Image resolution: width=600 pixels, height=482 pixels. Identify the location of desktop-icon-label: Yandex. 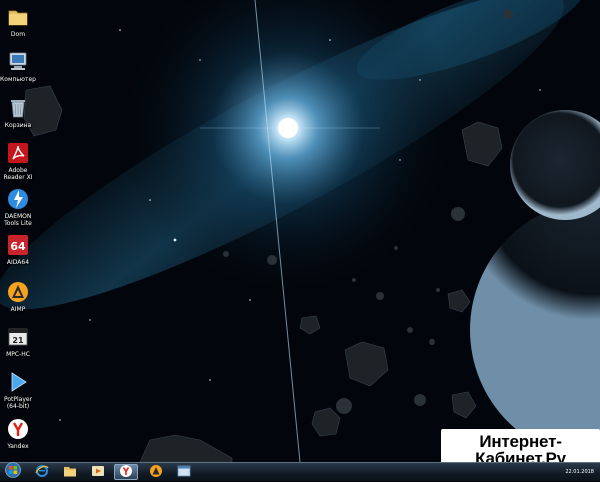
(18, 446).